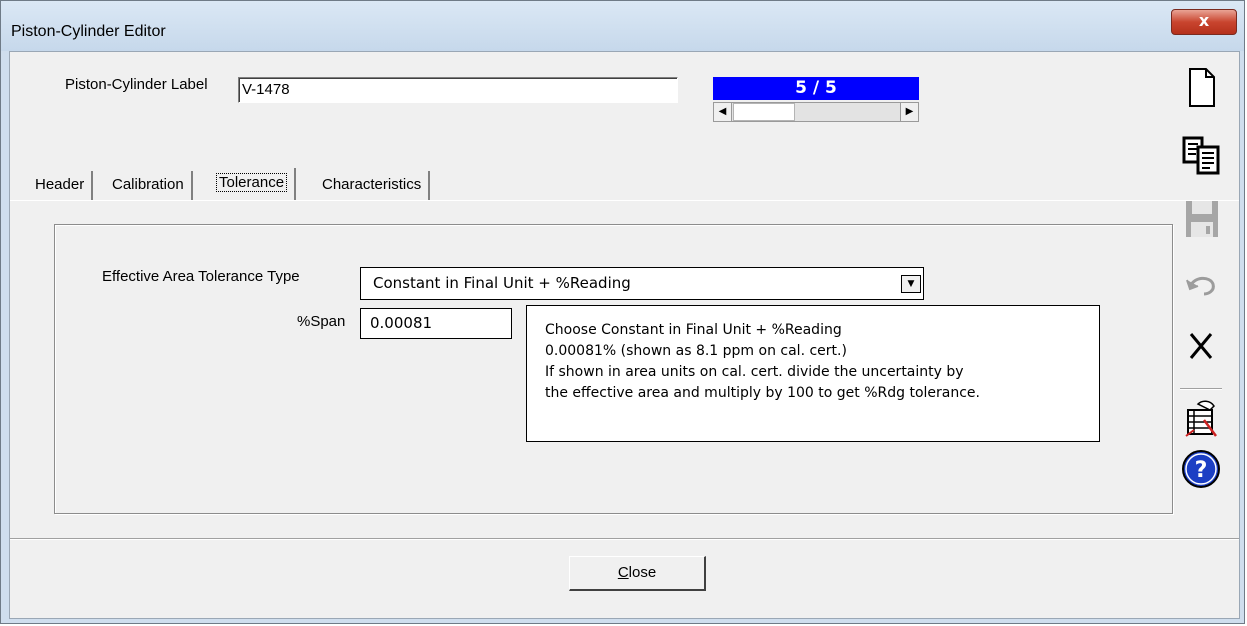 The image size is (1247, 626). What do you see at coordinates (1201, 389) in the screenshot?
I see `toolbar-divider` at bounding box center [1201, 389].